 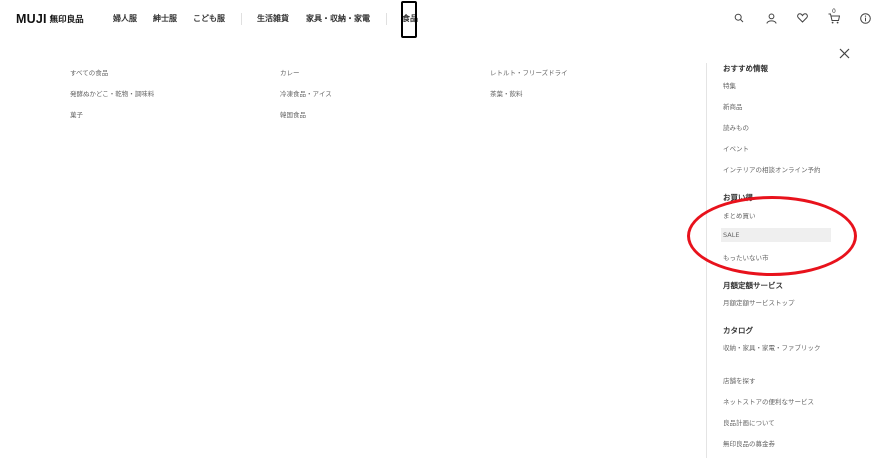 I want to click on category-korean-food: 韓国食品, so click(x=293, y=114).